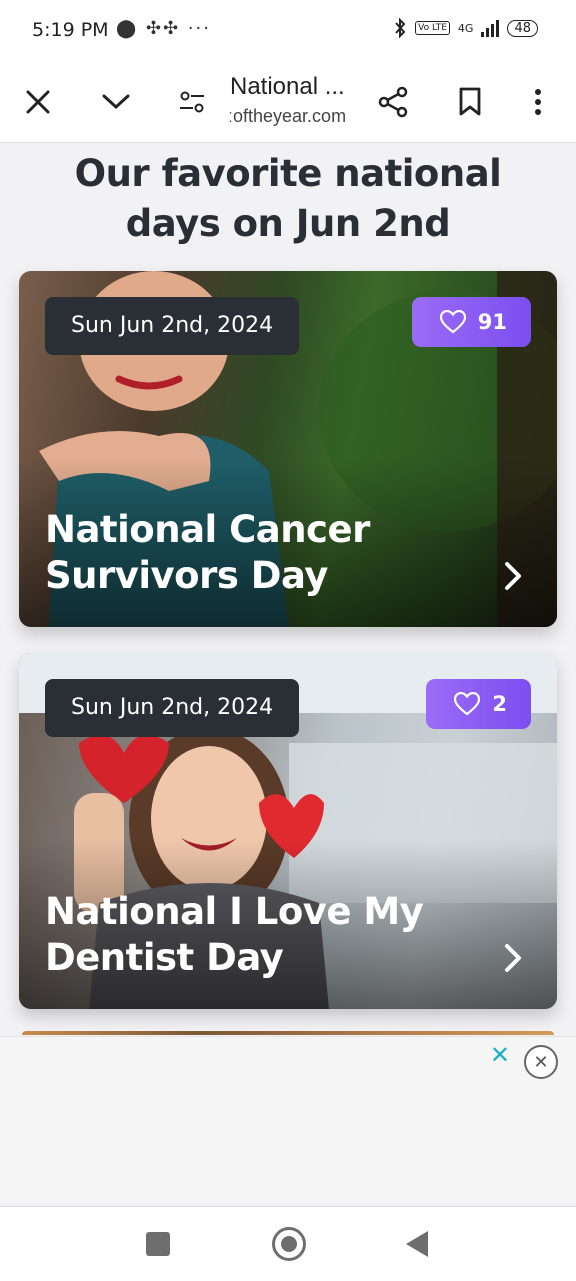 The width and height of the screenshot is (576, 1281). Describe the element at coordinates (492, 322) in the screenshot. I see `like-count: 91` at that location.